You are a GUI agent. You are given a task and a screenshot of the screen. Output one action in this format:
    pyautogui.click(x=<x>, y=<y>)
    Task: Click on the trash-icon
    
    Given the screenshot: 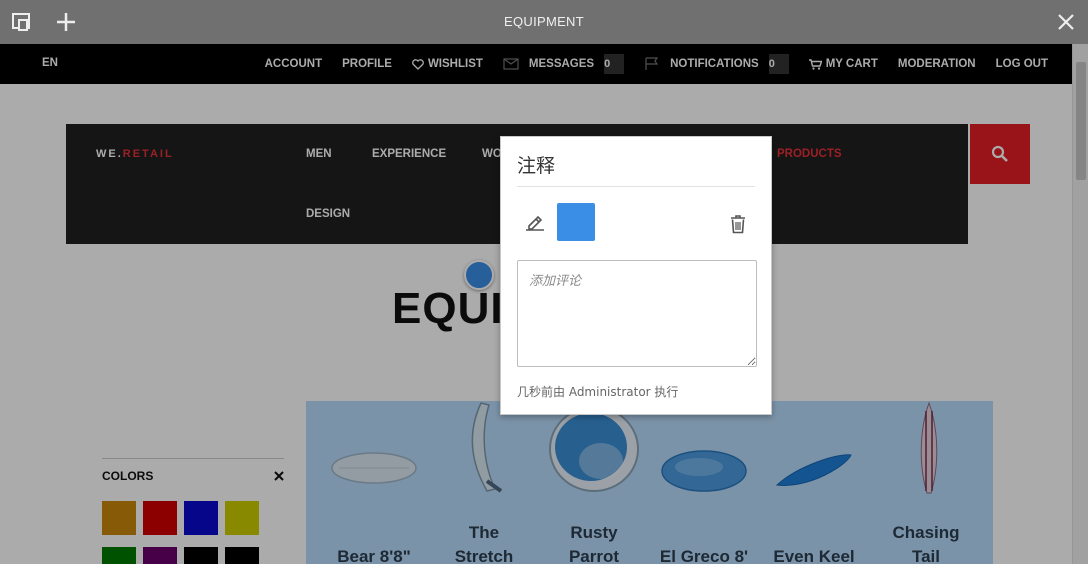 What is the action you would take?
    pyautogui.click(x=738, y=224)
    